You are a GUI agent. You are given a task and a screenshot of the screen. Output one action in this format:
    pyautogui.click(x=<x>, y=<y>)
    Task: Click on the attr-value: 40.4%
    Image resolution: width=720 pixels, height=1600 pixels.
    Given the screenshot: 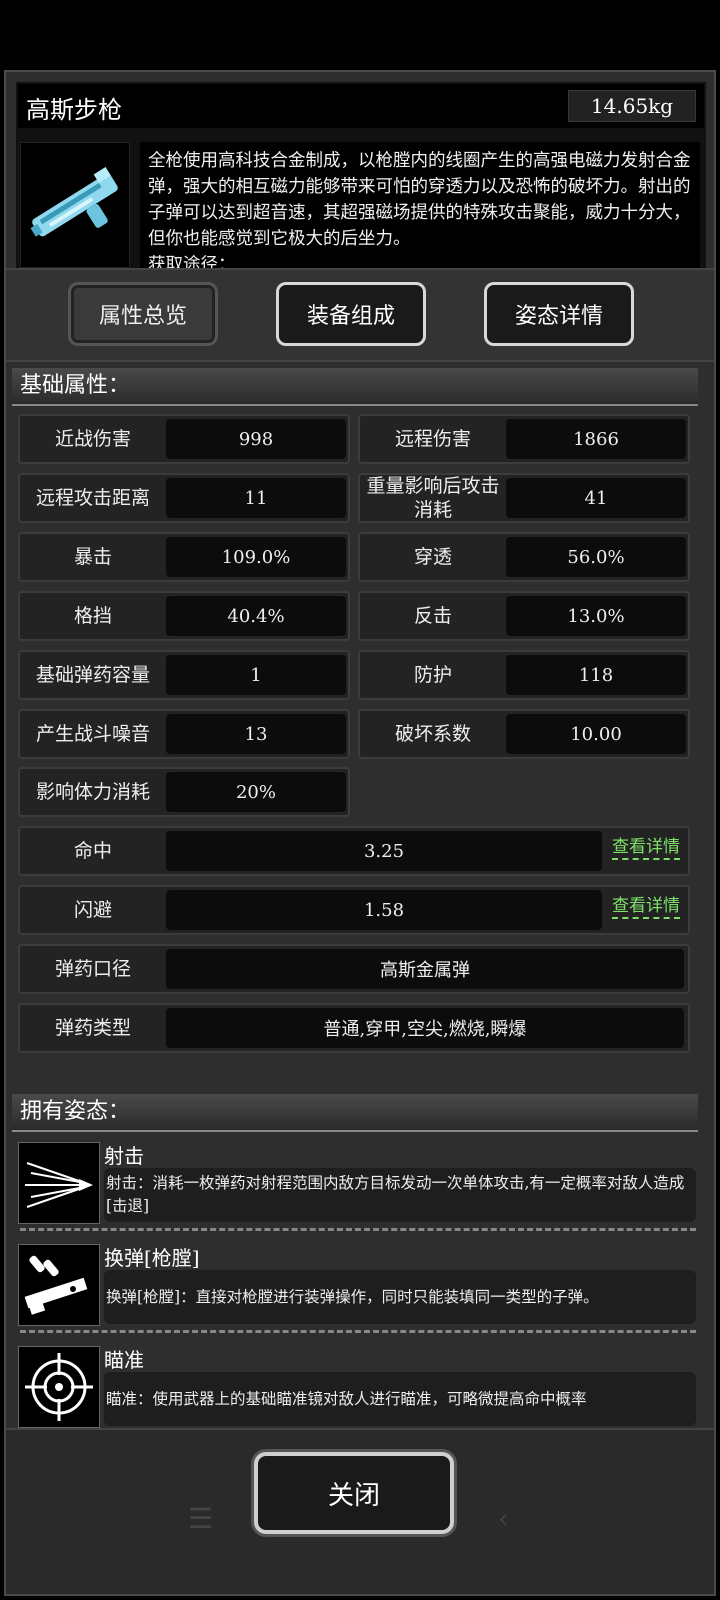 What is the action you would take?
    pyautogui.click(x=256, y=616)
    